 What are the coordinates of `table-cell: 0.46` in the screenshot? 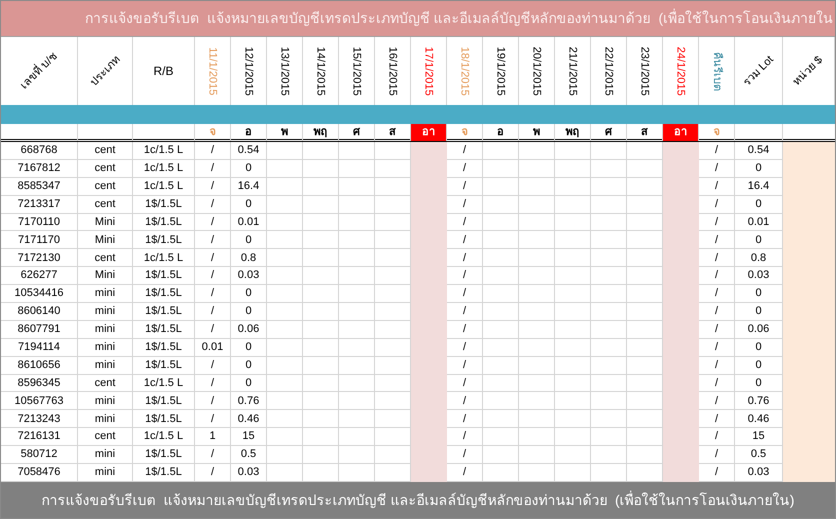 It's located at (249, 419).